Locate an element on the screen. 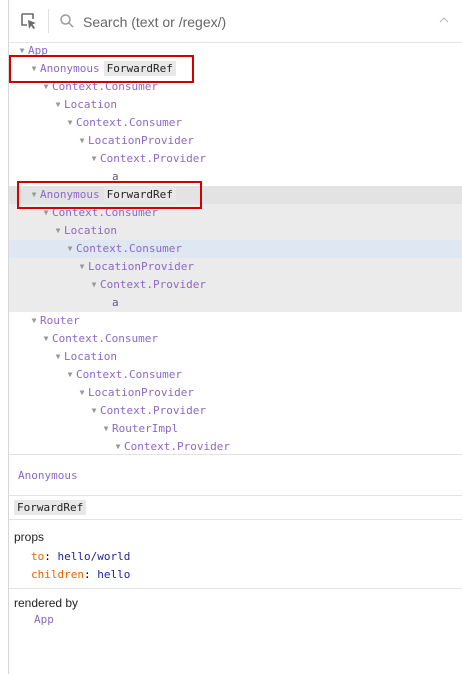  tree-node-label: App is located at coordinates (38, 50).